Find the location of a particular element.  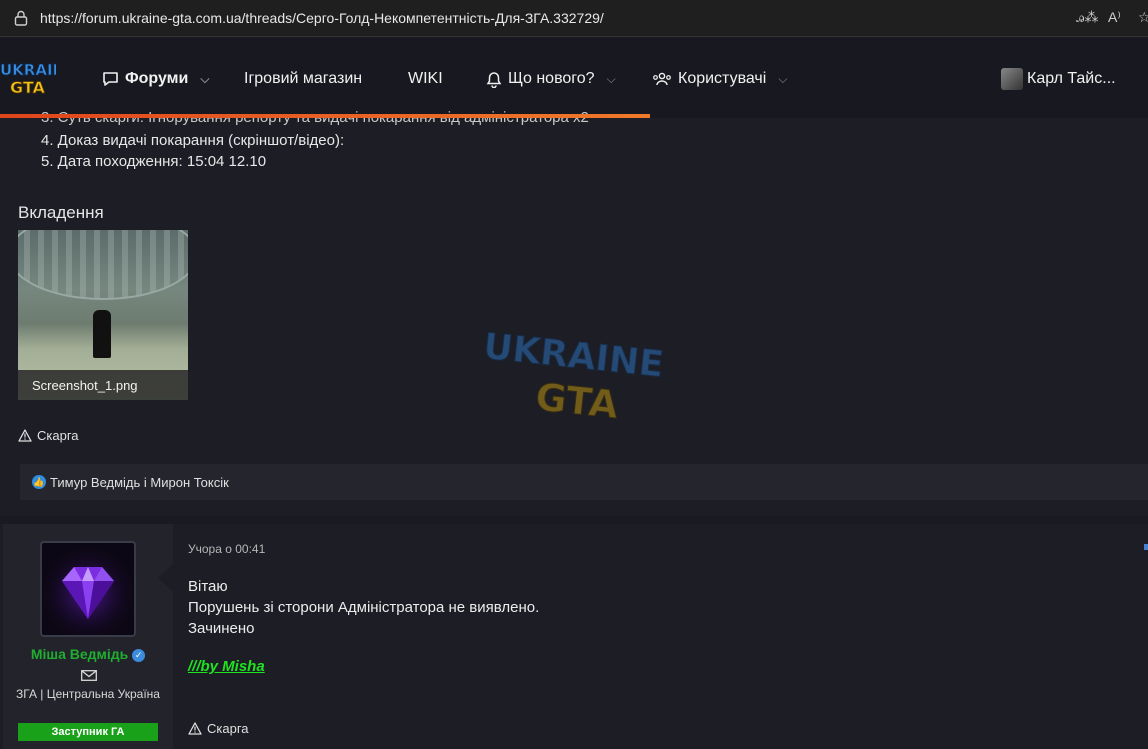

nav-whats-new-label: Що нового? is located at coordinates (551, 78).